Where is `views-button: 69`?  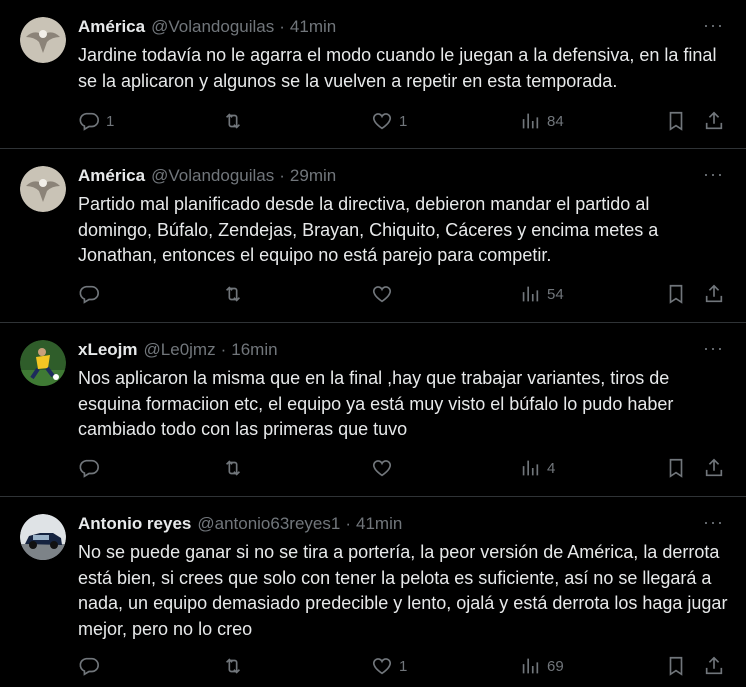 views-button: 69 is located at coordinates (541, 666).